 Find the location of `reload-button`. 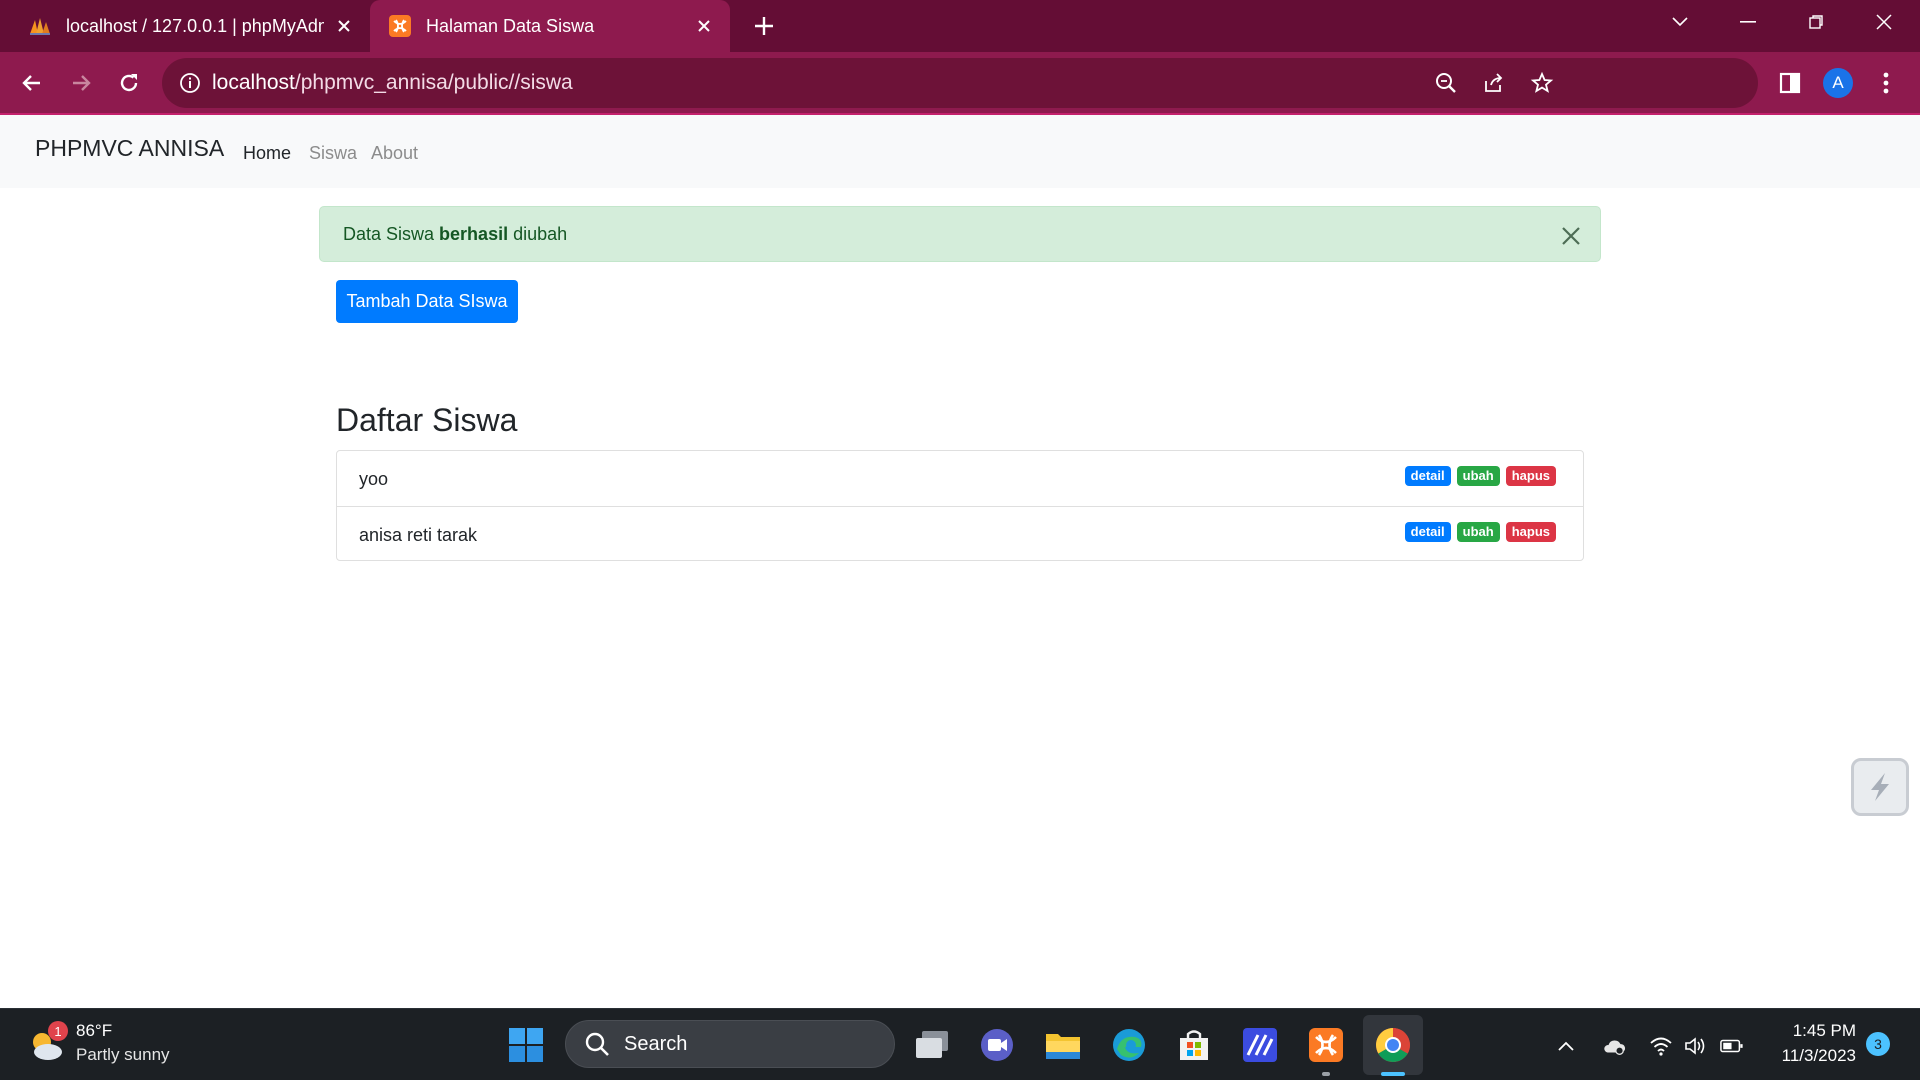

reload-button is located at coordinates (129, 83).